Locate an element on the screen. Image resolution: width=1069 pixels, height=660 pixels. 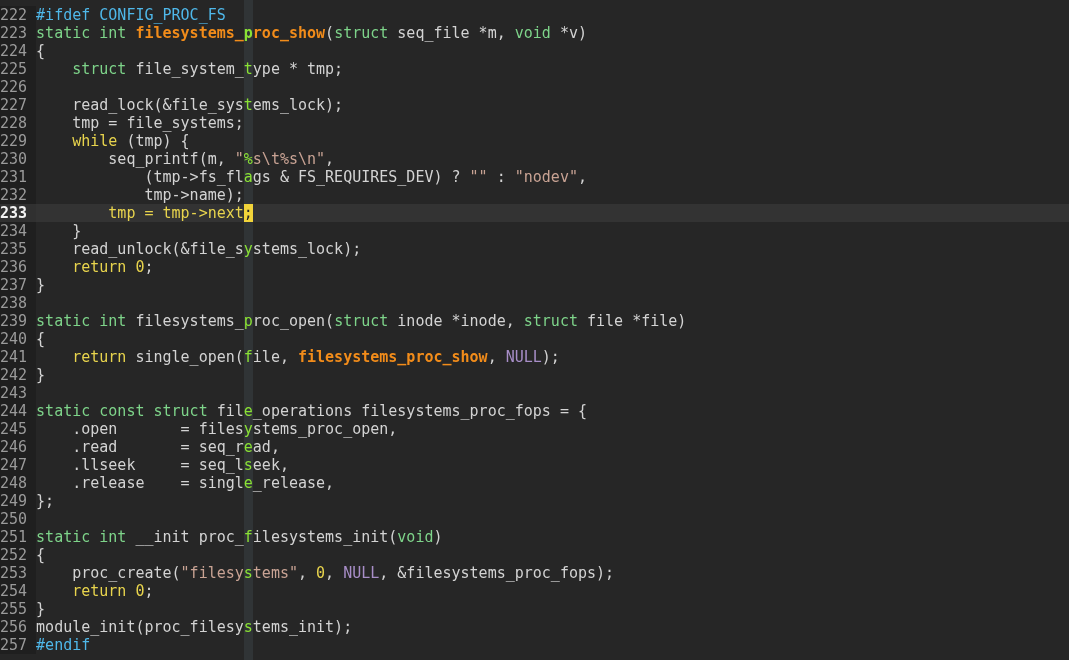
line-number: 226 is located at coordinates (18, 87).